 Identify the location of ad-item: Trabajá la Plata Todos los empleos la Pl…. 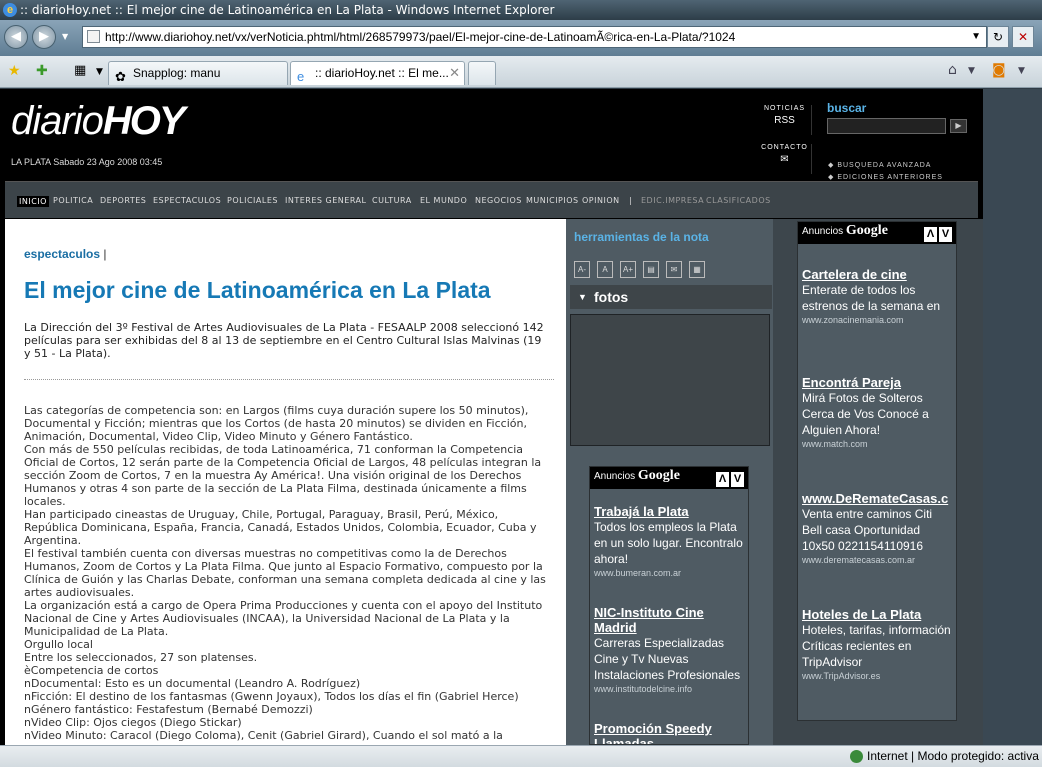
(669, 541).